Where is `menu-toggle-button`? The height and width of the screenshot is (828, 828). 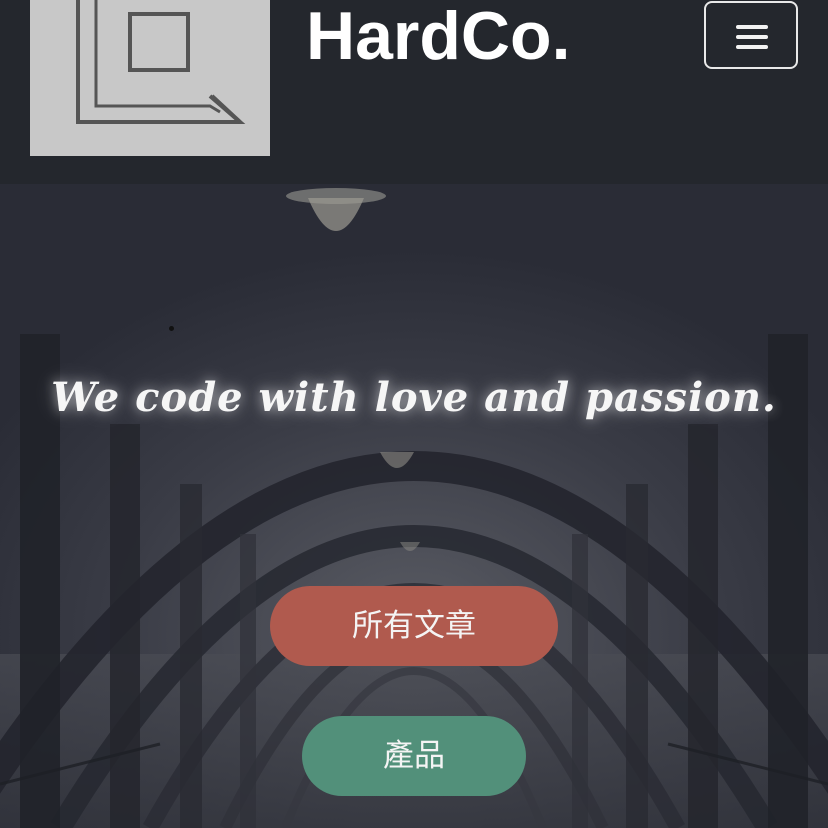 menu-toggle-button is located at coordinates (751, 35).